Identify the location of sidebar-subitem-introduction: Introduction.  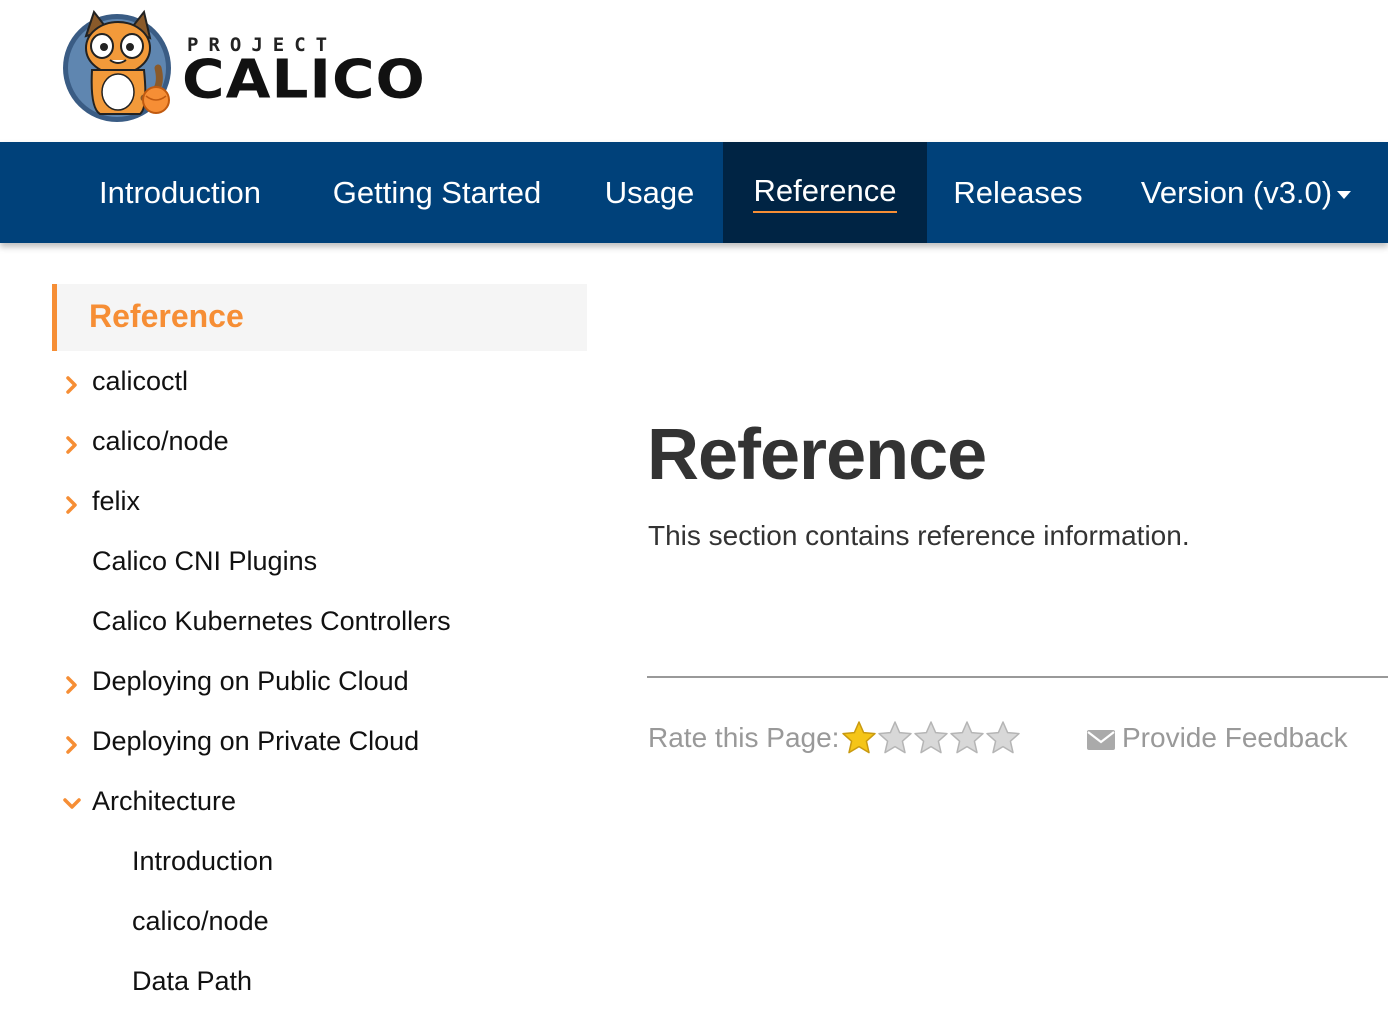
(319, 871).